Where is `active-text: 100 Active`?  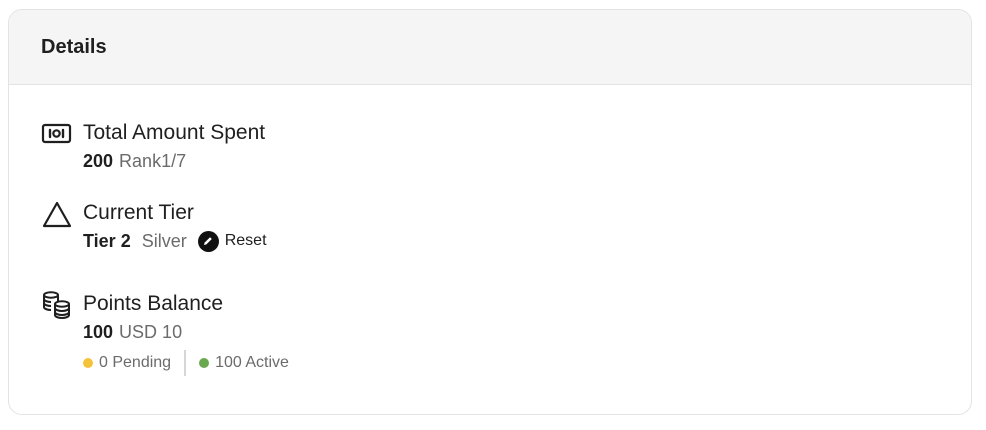
active-text: 100 Active is located at coordinates (252, 362).